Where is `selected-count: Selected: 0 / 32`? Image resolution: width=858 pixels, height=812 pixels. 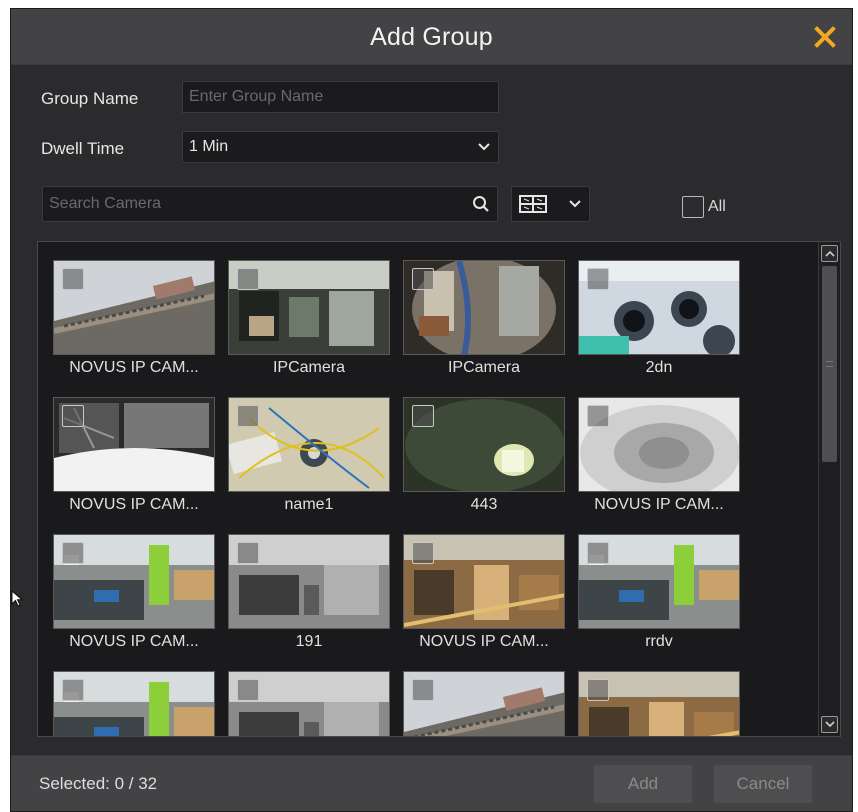 selected-count: Selected: 0 / 32 is located at coordinates (98, 783).